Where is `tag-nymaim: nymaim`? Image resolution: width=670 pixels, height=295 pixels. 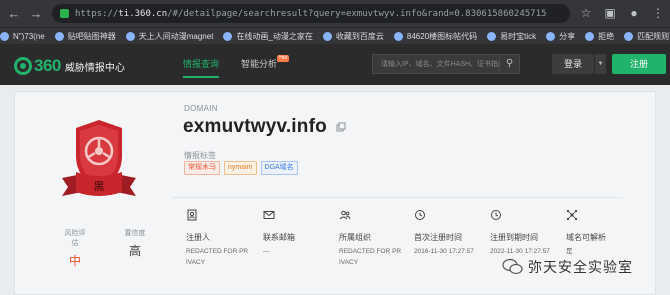 tag-nymaim: nymaim is located at coordinates (240, 168).